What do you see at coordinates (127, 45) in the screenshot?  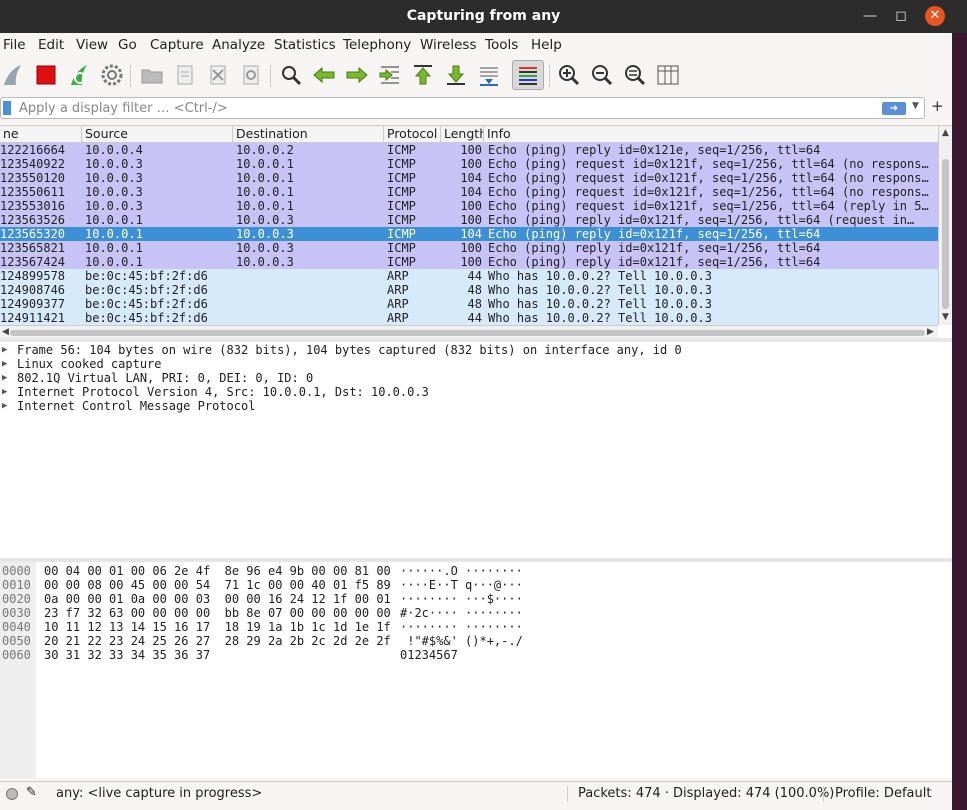 I see `menu-go: Go` at bounding box center [127, 45].